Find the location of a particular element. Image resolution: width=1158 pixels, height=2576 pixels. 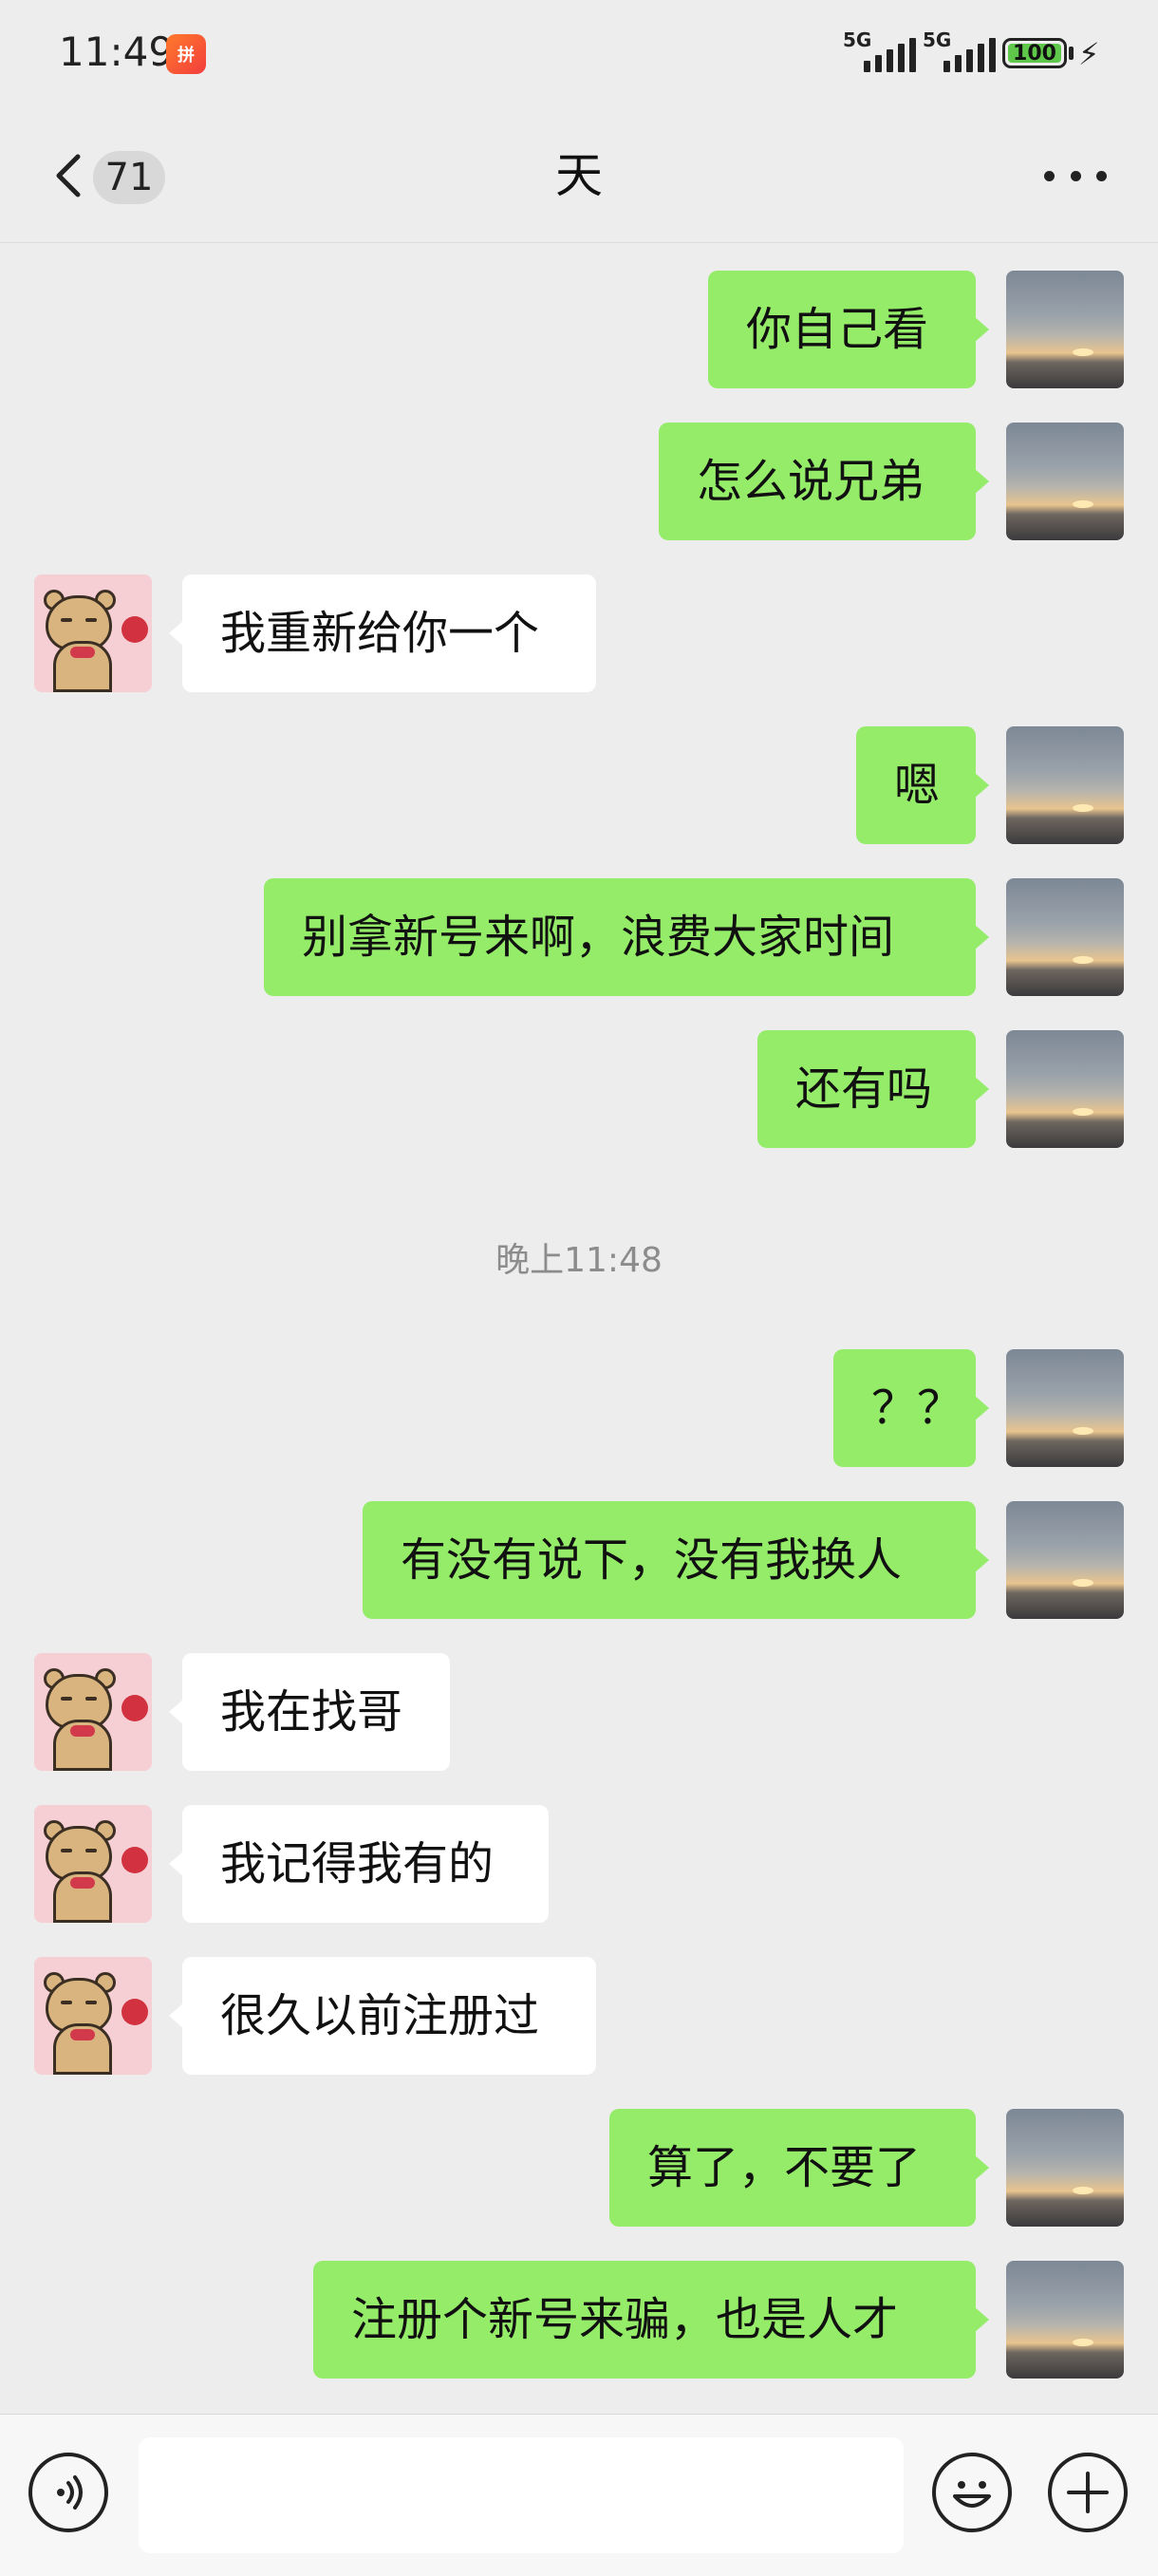

message-input is located at coordinates (521, 2495).